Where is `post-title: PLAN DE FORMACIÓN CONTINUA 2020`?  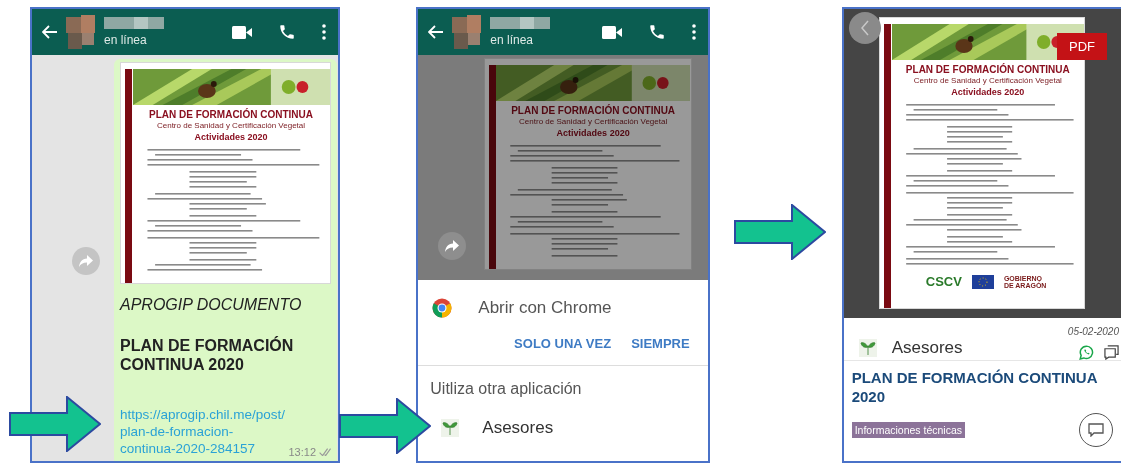
post-title: PLAN DE FORMACIÓN CONTINUA 2020 is located at coordinates (982, 384).